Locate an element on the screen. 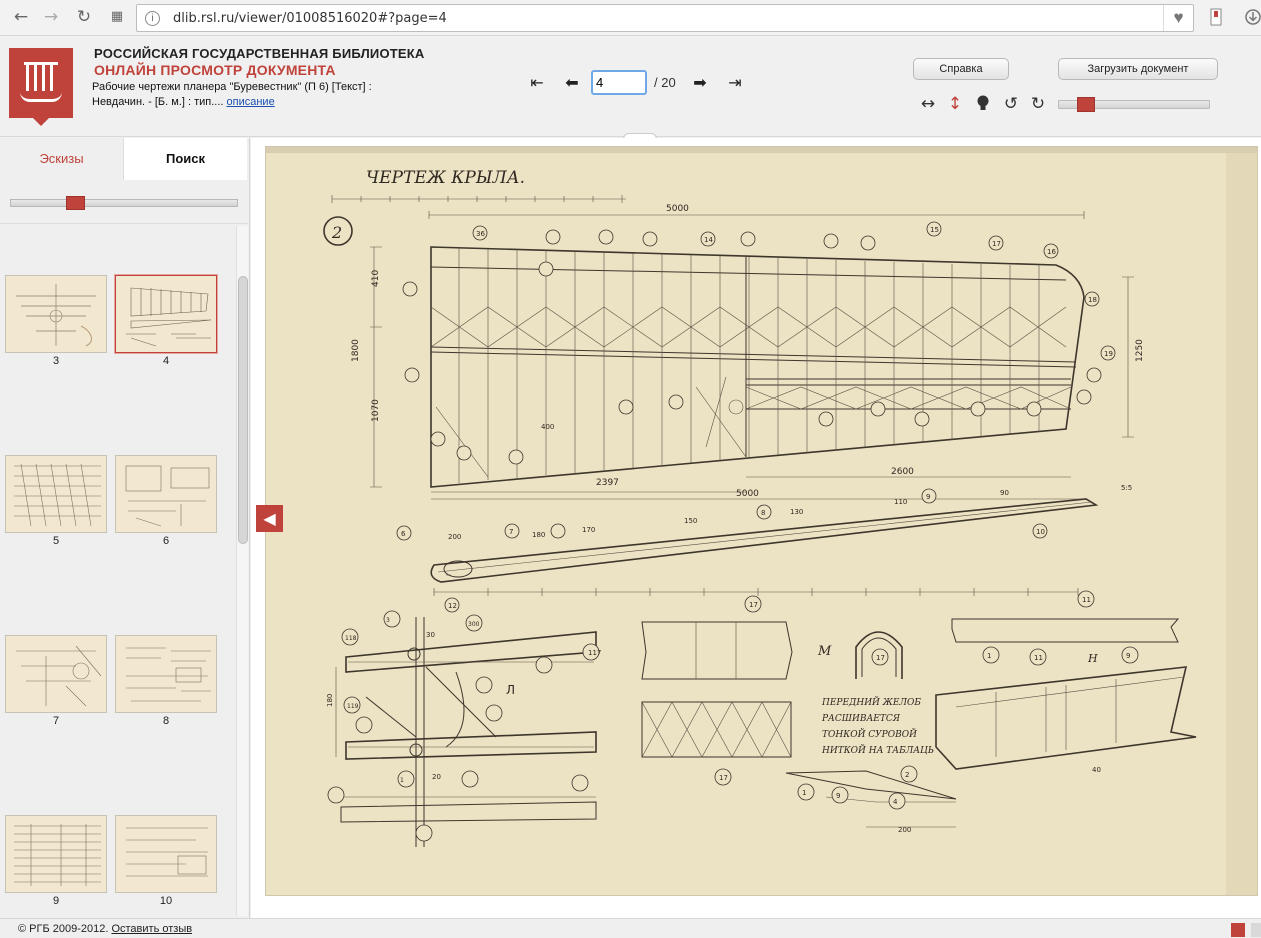 Image resolution: width=1261 pixels, height=938 pixels. callout-text: 16 is located at coordinates (1051, 252).